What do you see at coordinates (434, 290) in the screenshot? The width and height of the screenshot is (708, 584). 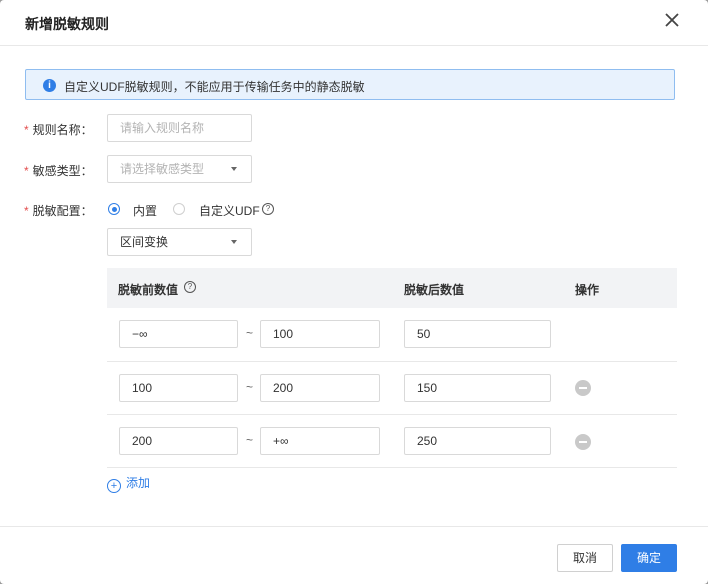 I see `header-after: 脱敏后数值` at bounding box center [434, 290].